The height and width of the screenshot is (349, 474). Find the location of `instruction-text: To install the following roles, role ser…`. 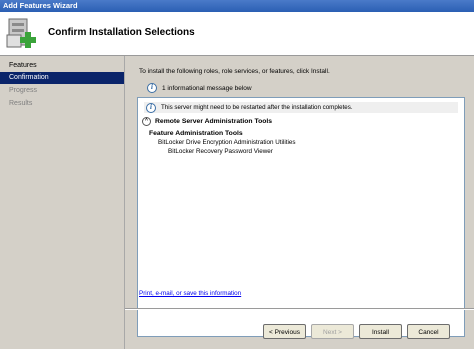

instruction-text: To install the following roles, role ser… is located at coordinates (234, 71).